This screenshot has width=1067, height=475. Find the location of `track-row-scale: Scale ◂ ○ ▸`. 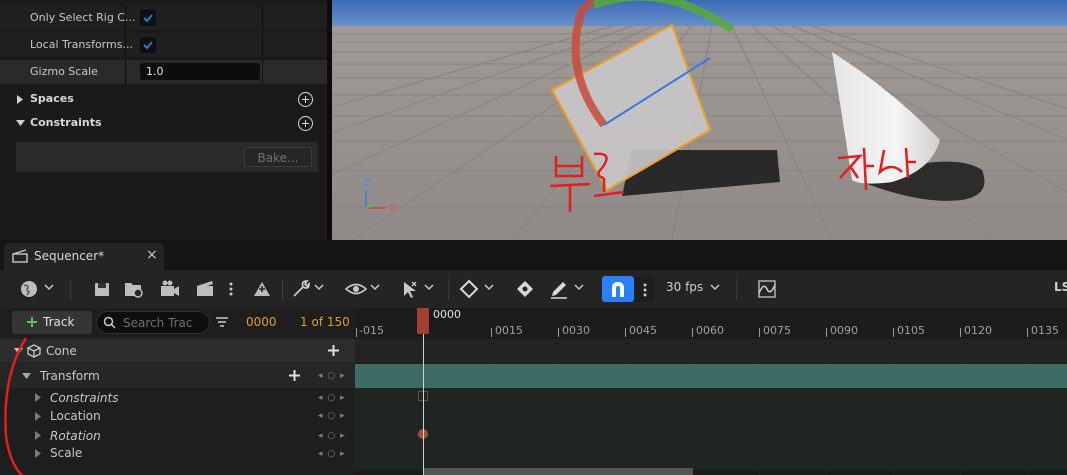

track-row-scale: Scale ◂ ○ ▸ is located at coordinates (177, 455).